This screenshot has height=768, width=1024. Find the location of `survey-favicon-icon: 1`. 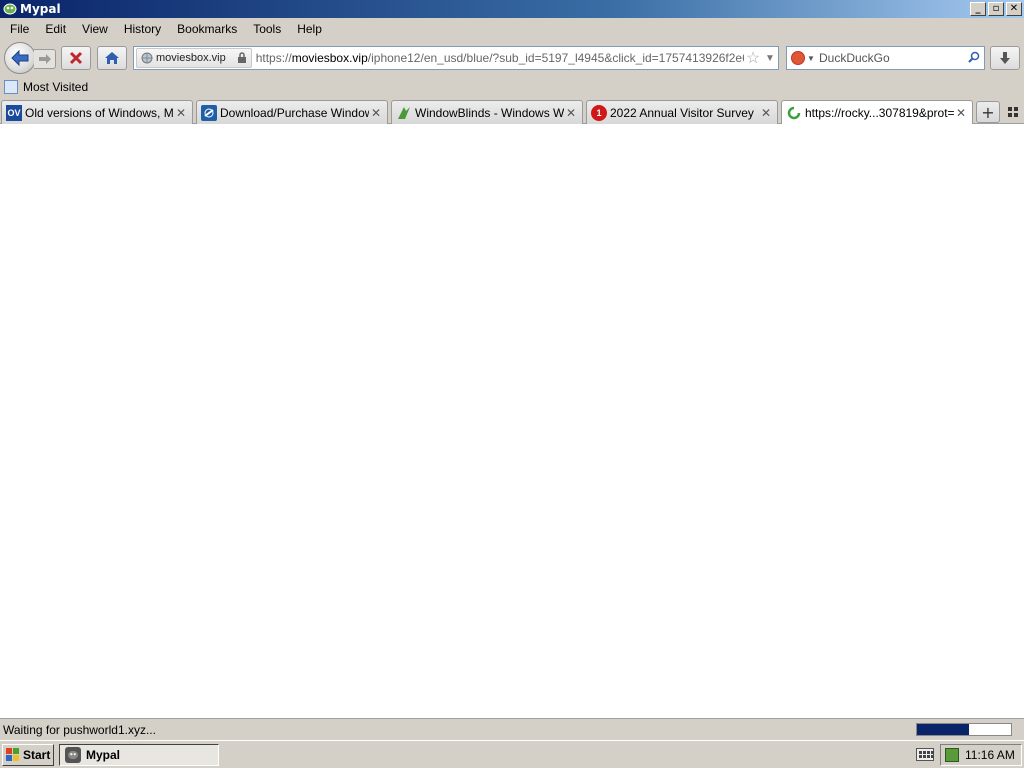

survey-favicon-icon: 1 is located at coordinates (599, 112).